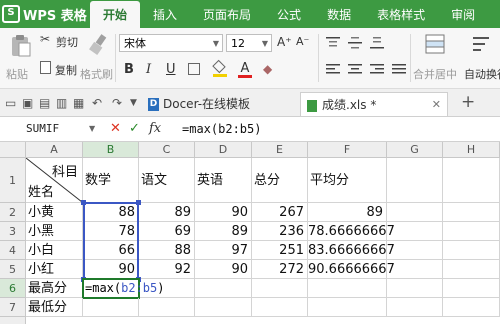  I want to click on cell-a6: 最高分, so click(54, 288).